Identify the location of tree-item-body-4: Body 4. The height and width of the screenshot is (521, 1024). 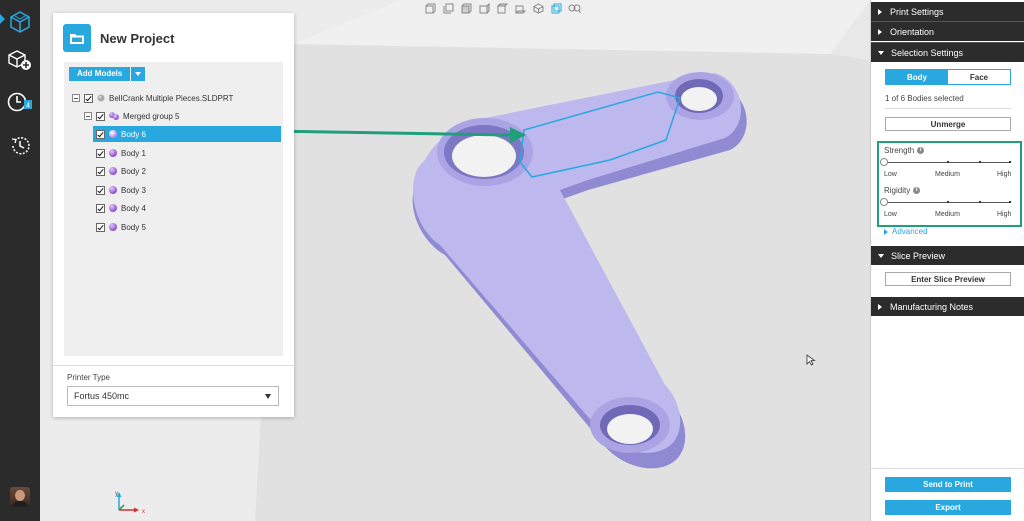
(121, 208).